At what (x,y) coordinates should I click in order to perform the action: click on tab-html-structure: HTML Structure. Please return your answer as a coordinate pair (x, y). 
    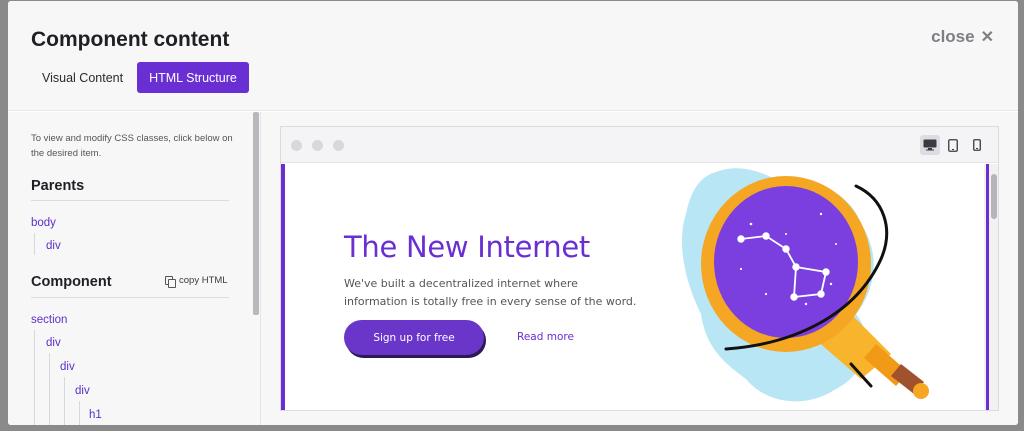
    Looking at the image, I should click on (193, 77).